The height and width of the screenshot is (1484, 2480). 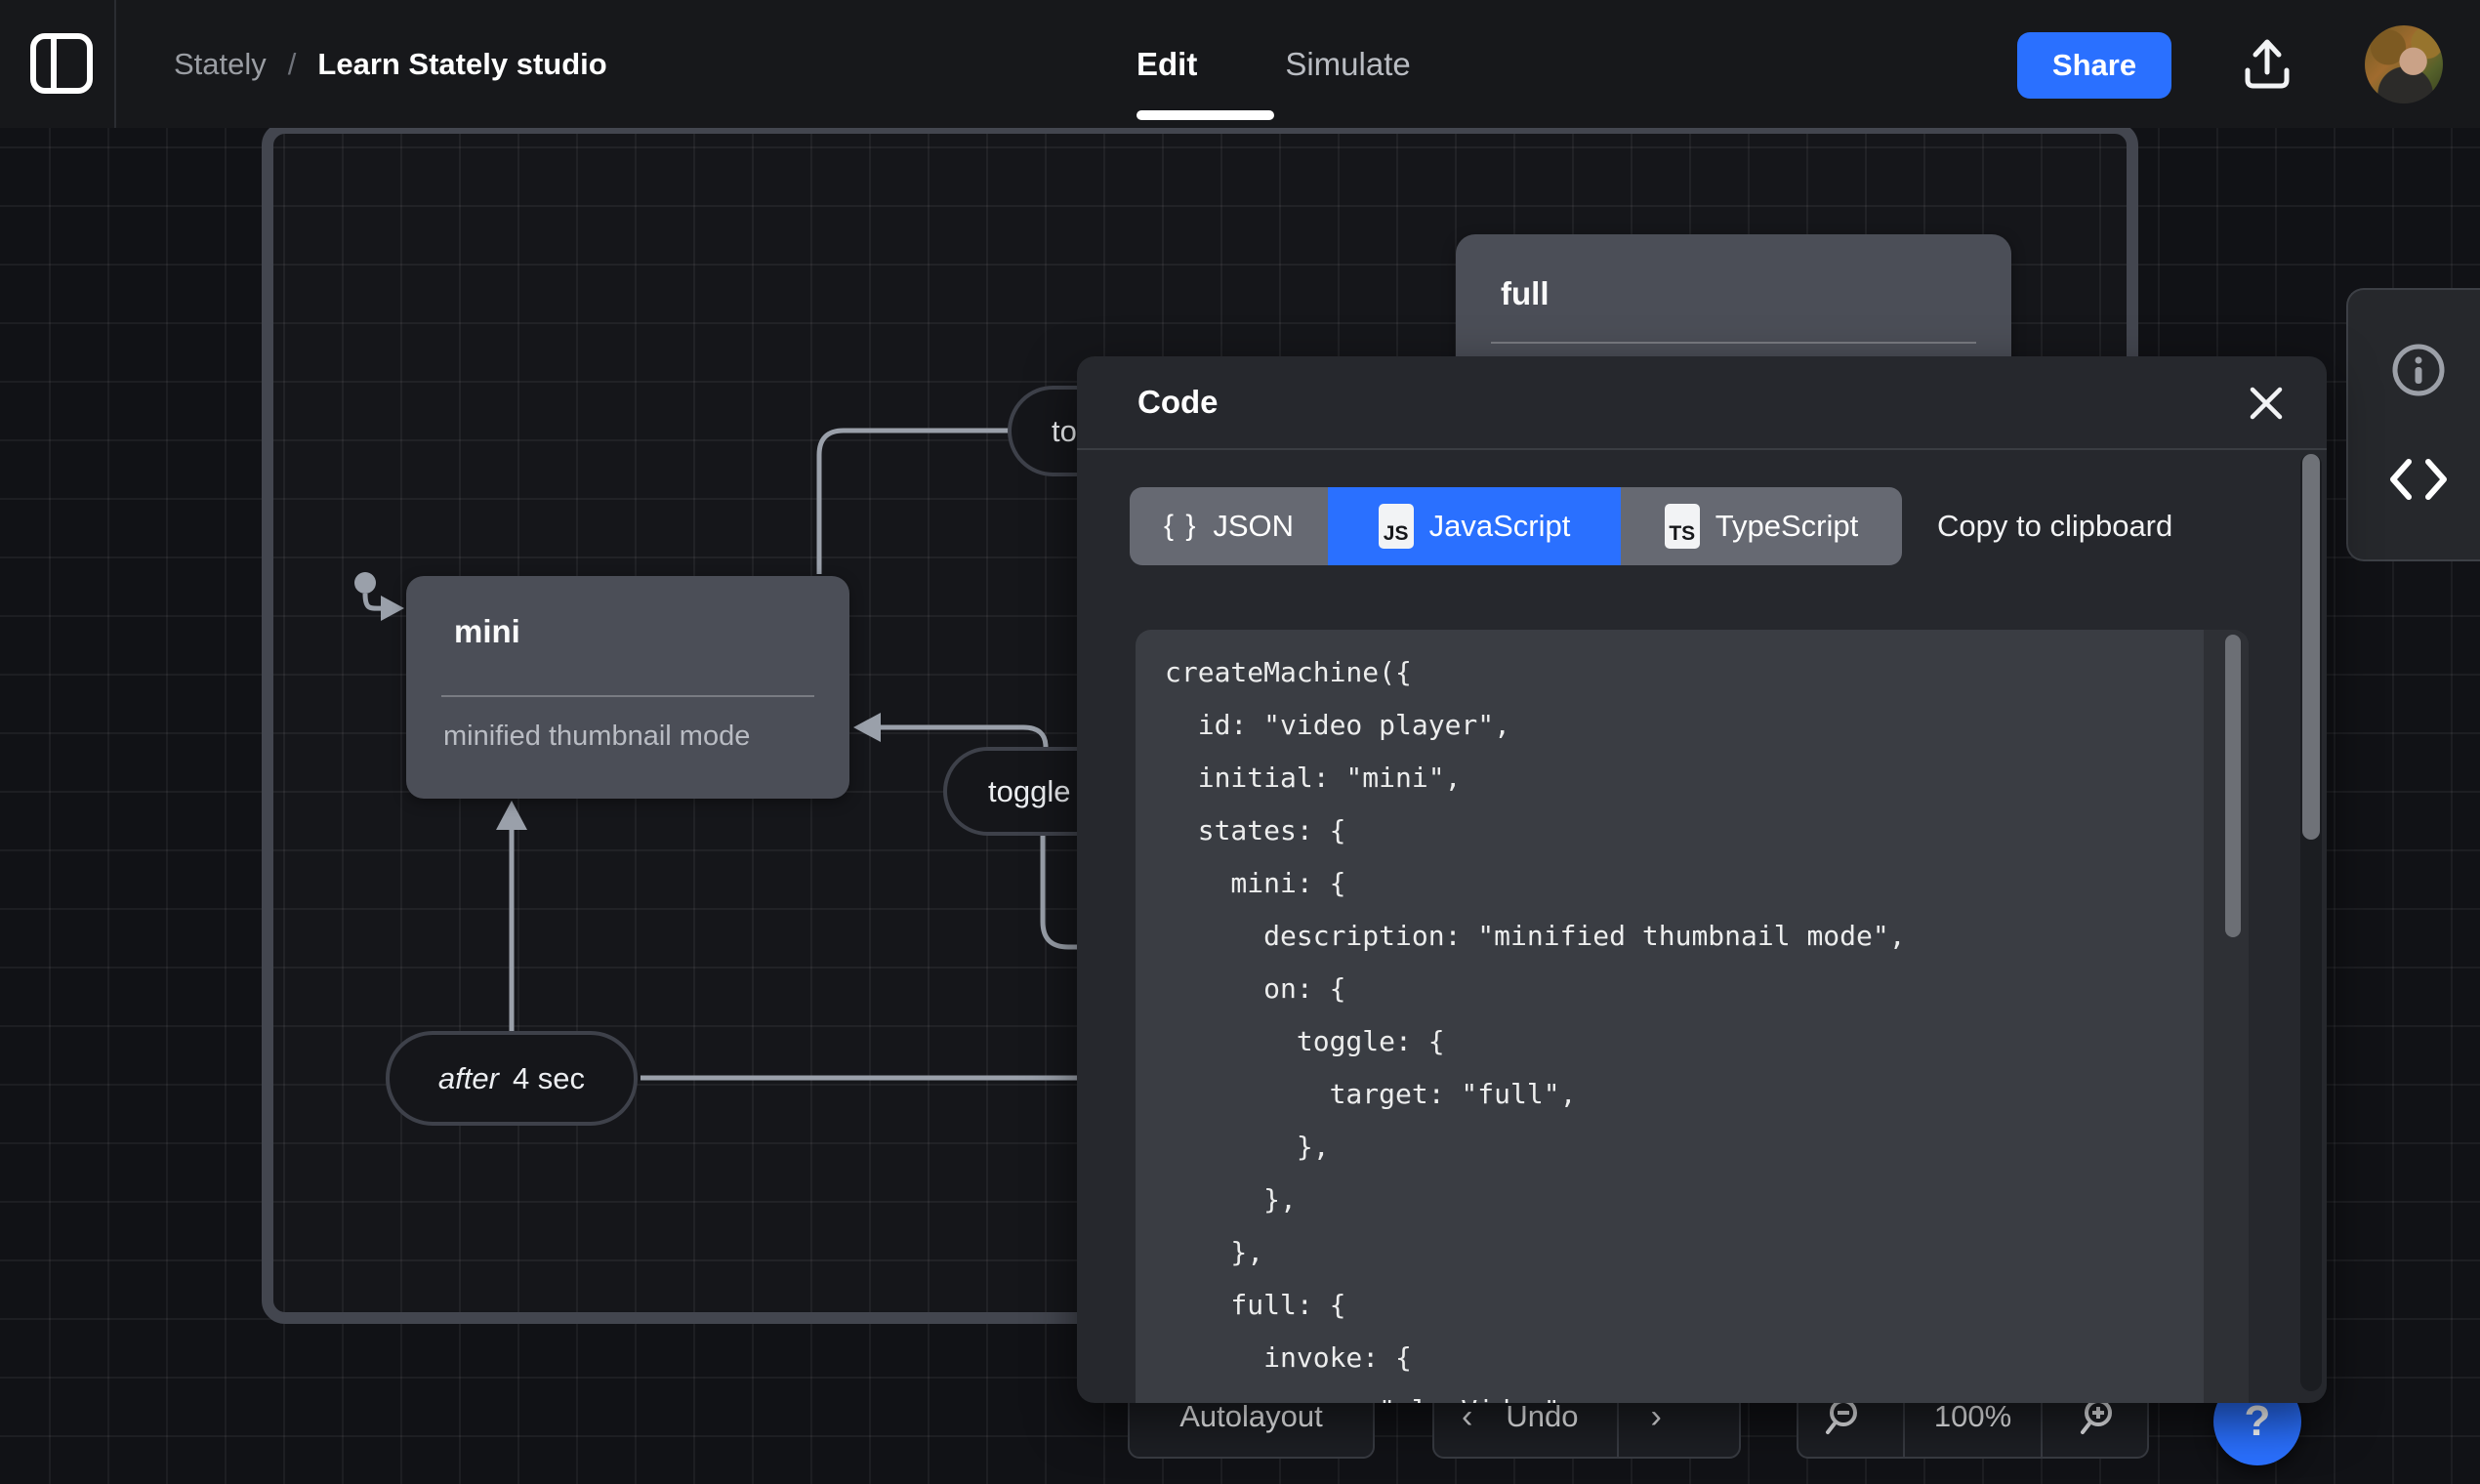 What do you see at coordinates (1251, 1416) in the screenshot?
I see `autolayout-label: Autolayout` at bounding box center [1251, 1416].